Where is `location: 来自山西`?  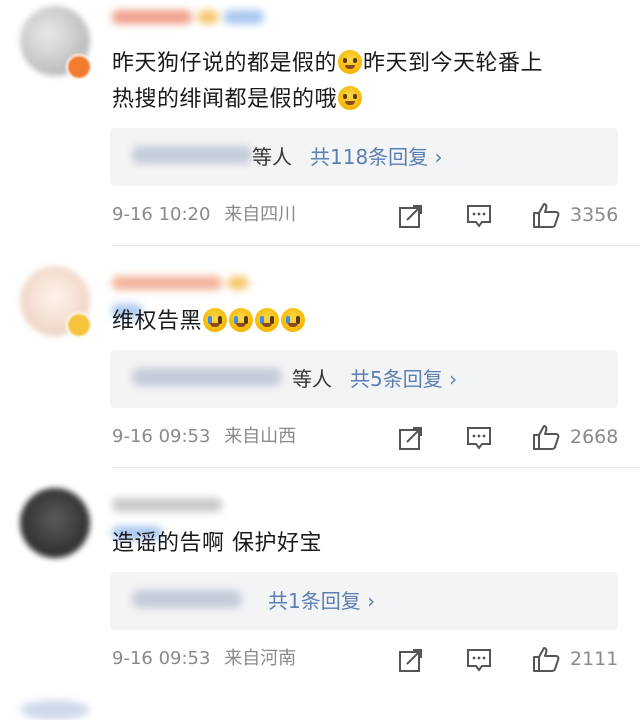
location: 来自山西 is located at coordinates (260, 436).